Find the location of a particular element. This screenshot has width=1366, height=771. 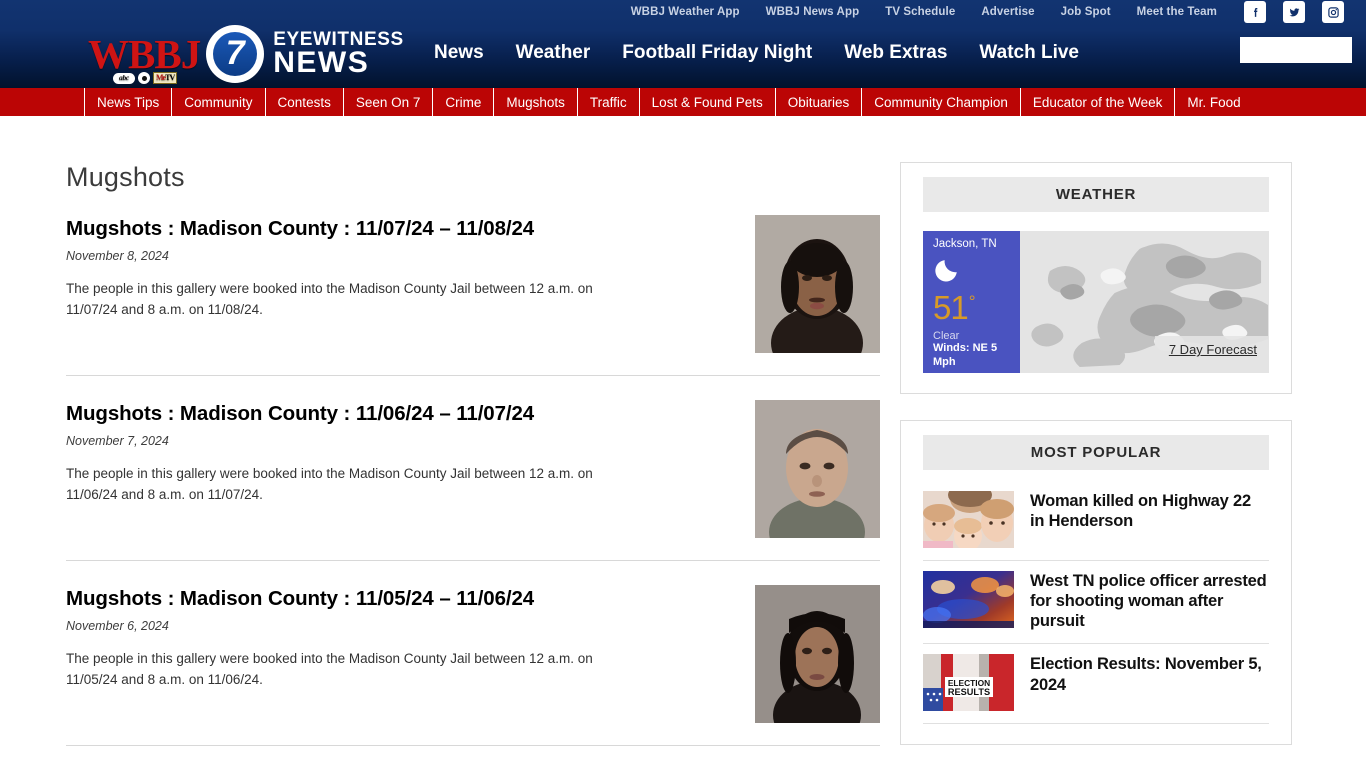

weather-info-panel: Jackson, TN 51° Clear Winds: NE 5 Mph is located at coordinates (971, 302).